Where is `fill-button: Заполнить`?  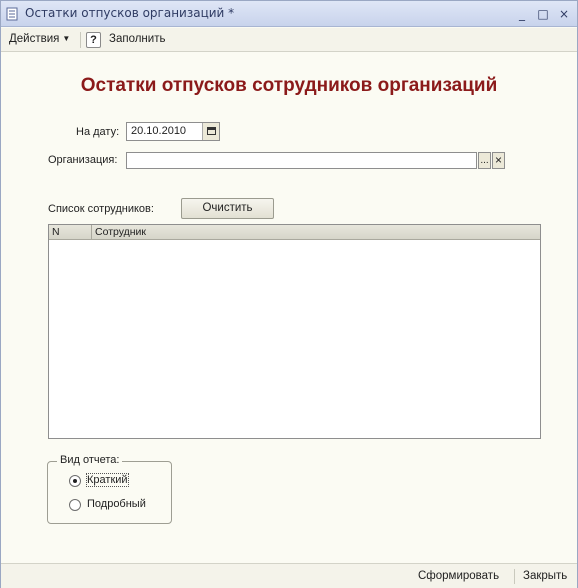 fill-button: Заполнить is located at coordinates (137, 39).